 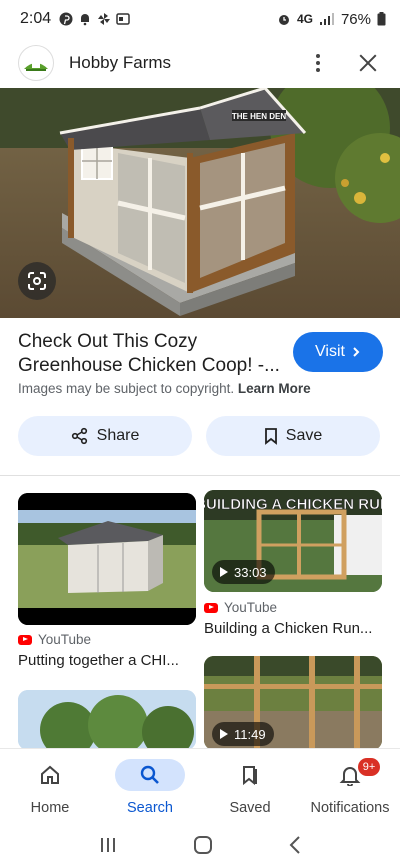 What do you see at coordinates (126, 388) in the screenshot?
I see `copyright-text: Images may be subject to copyright.` at bounding box center [126, 388].